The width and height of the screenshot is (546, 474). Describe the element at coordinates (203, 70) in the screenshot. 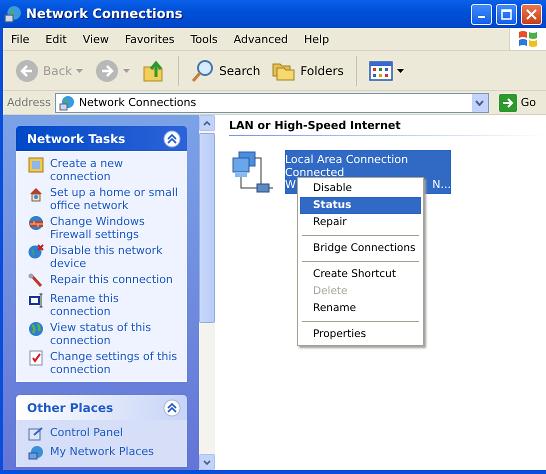

I see `search-icon` at that location.